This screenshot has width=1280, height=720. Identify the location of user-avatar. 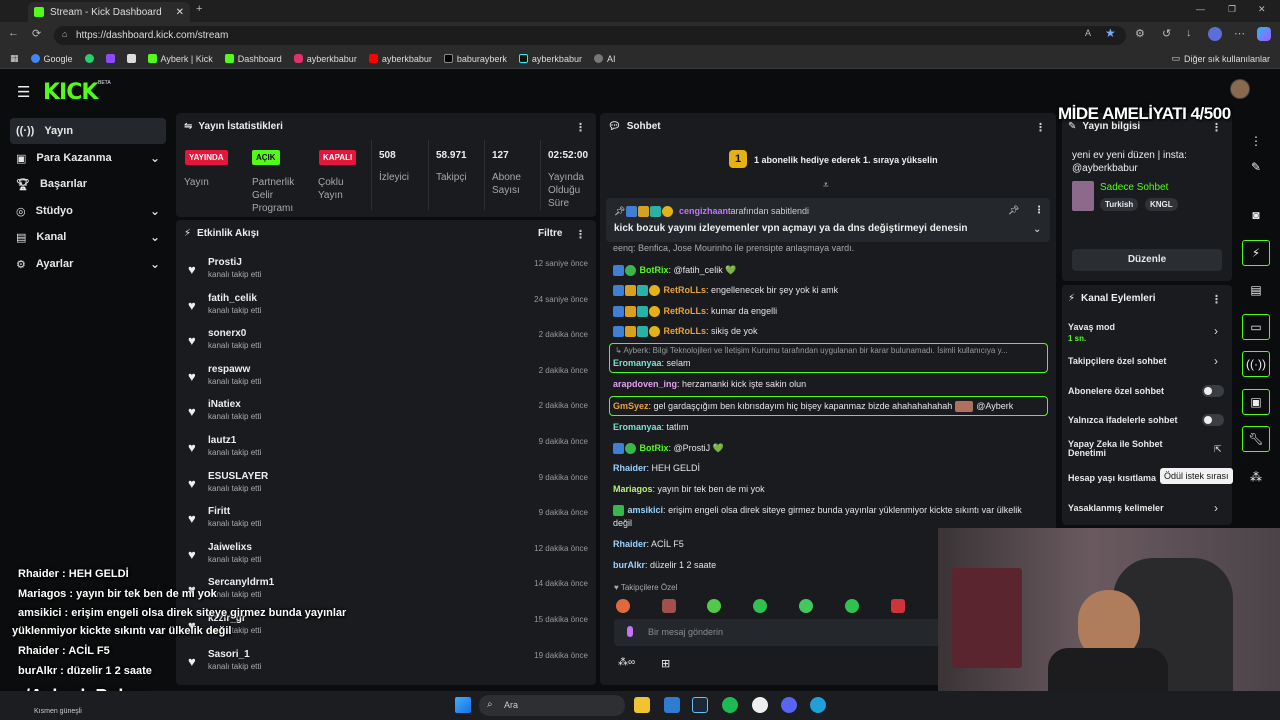
(1240, 89).